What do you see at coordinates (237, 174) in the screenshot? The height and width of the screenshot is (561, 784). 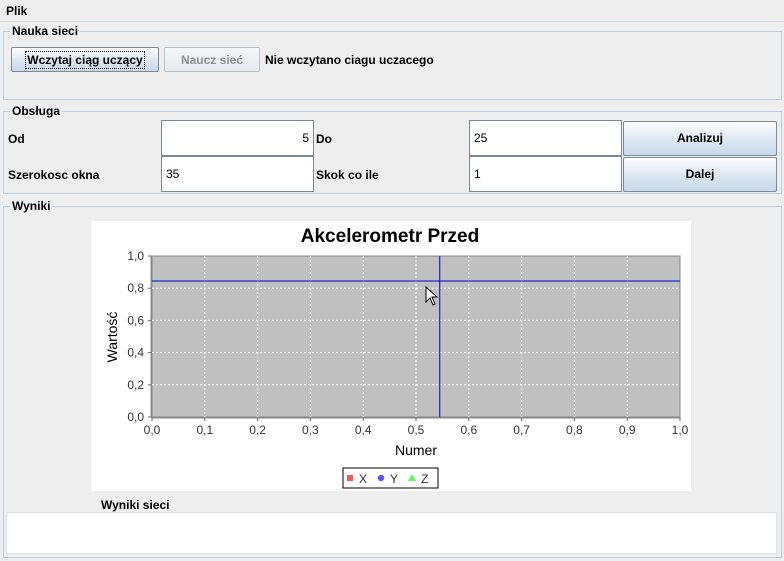 I see `window-width-input: 35` at bounding box center [237, 174].